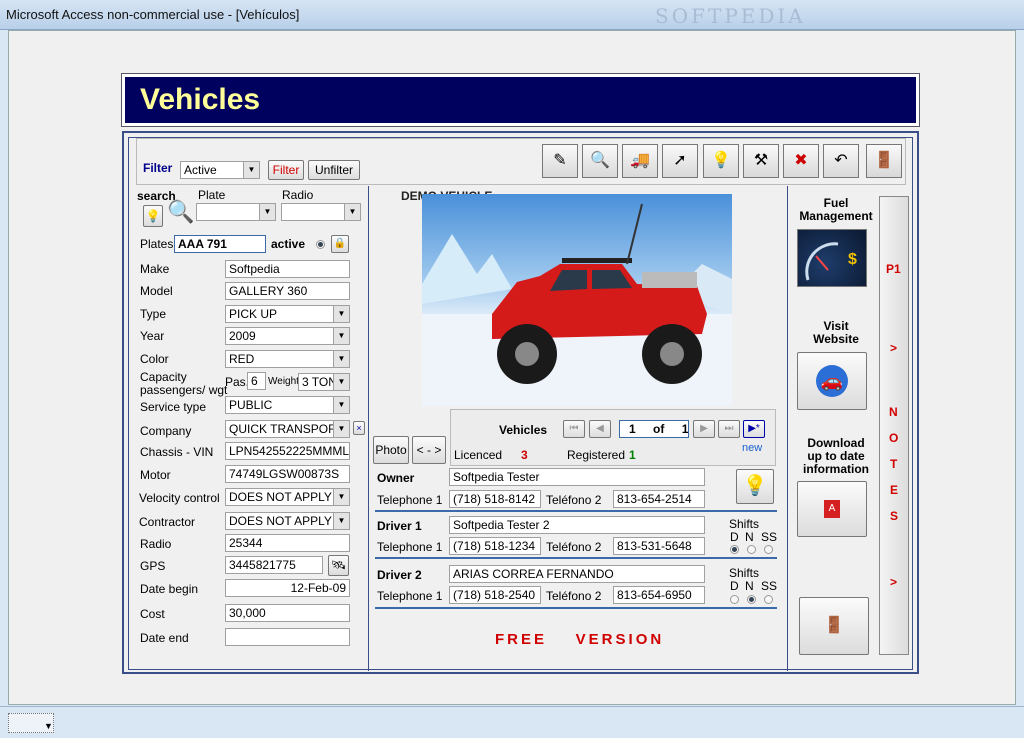 The image size is (1024, 738). What do you see at coordinates (495, 499) in the screenshot?
I see `owner-tel1-field: (718) 518-8142` at bounding box center [495, 499].